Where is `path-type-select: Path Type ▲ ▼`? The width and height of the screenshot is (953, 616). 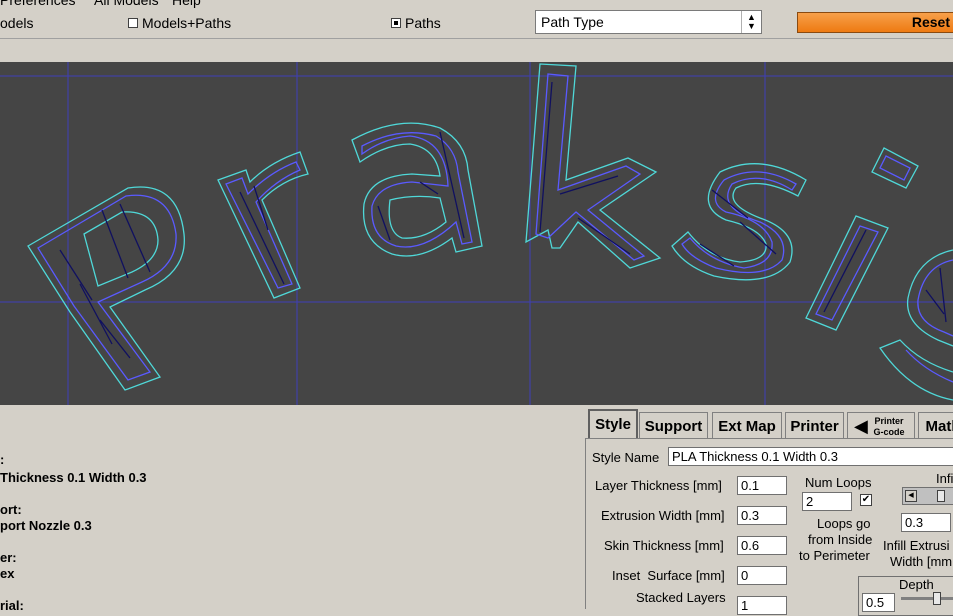
path-type-select: Path Type ▲ ▼ is located at coordinates (648, 22).